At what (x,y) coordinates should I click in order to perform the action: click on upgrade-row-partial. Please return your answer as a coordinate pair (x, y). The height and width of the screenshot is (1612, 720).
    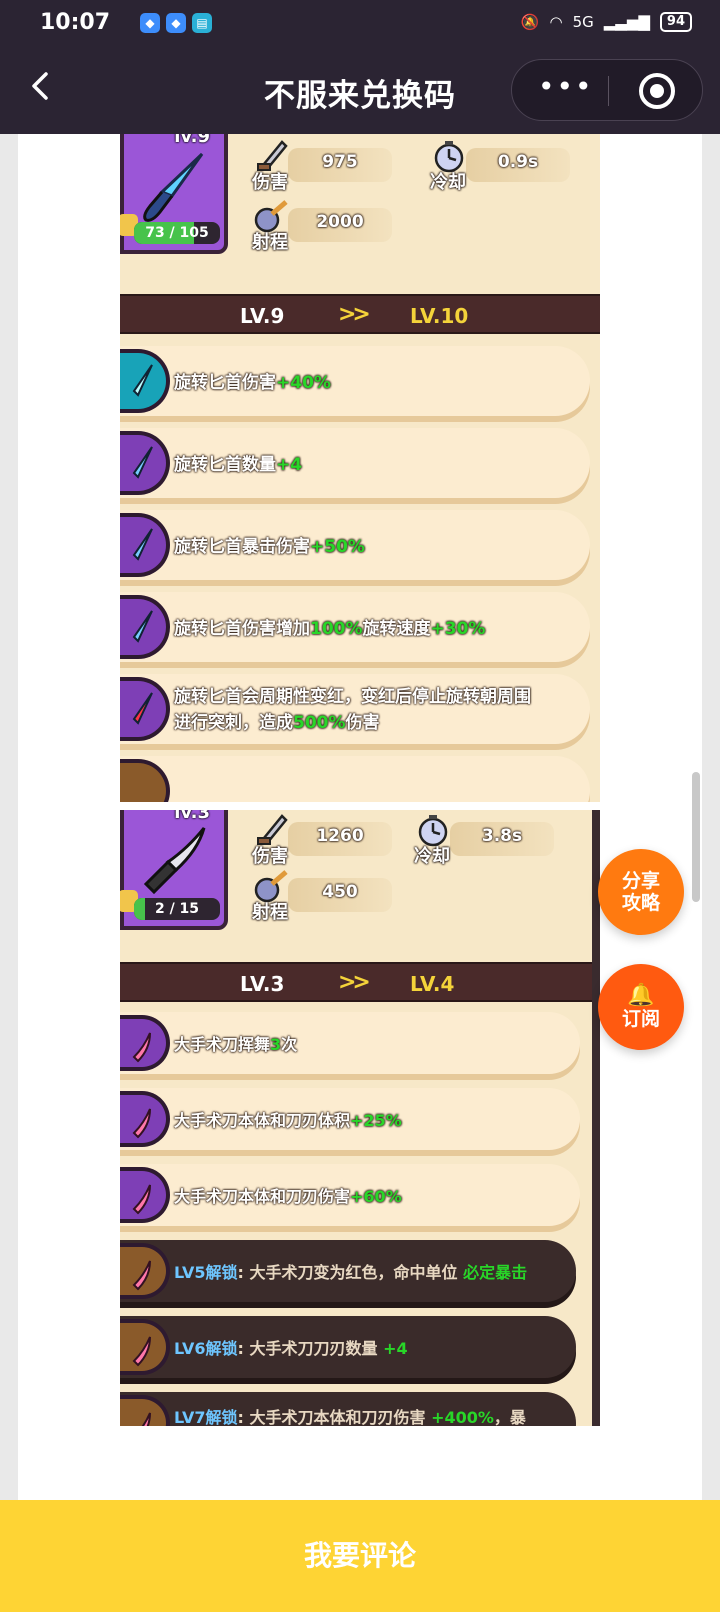
    Looking at the image, I should click on (355, 779).